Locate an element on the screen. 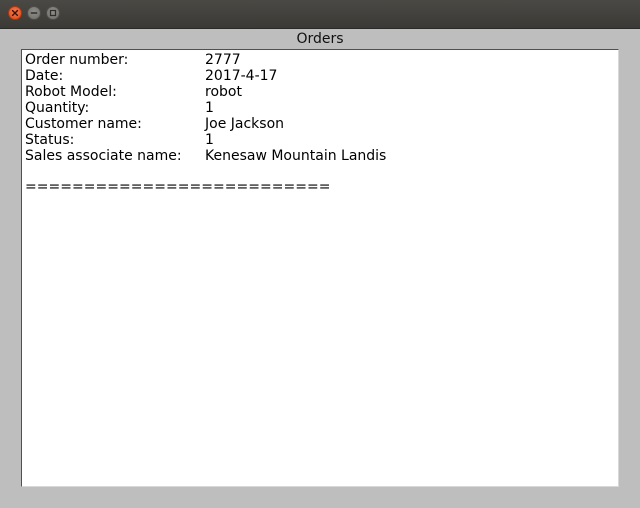 The width and height of the screenshot is (640, 508). quantity-label: Quantity: is located at coordinates (57, 108).